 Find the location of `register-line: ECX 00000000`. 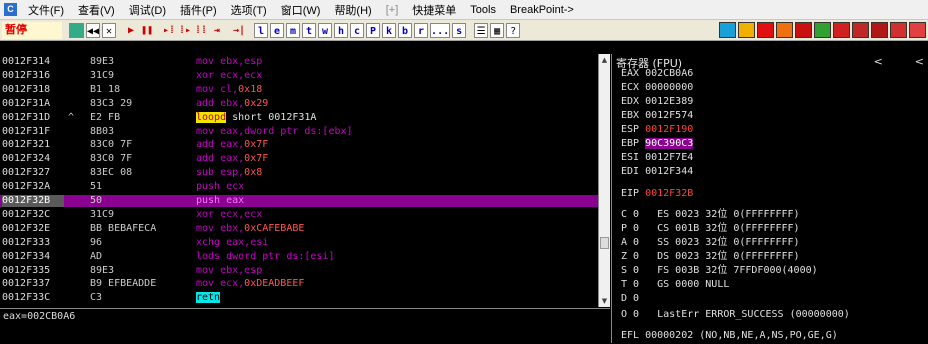

register-line: ECX 00000000 is located at coordinates (657, 88).